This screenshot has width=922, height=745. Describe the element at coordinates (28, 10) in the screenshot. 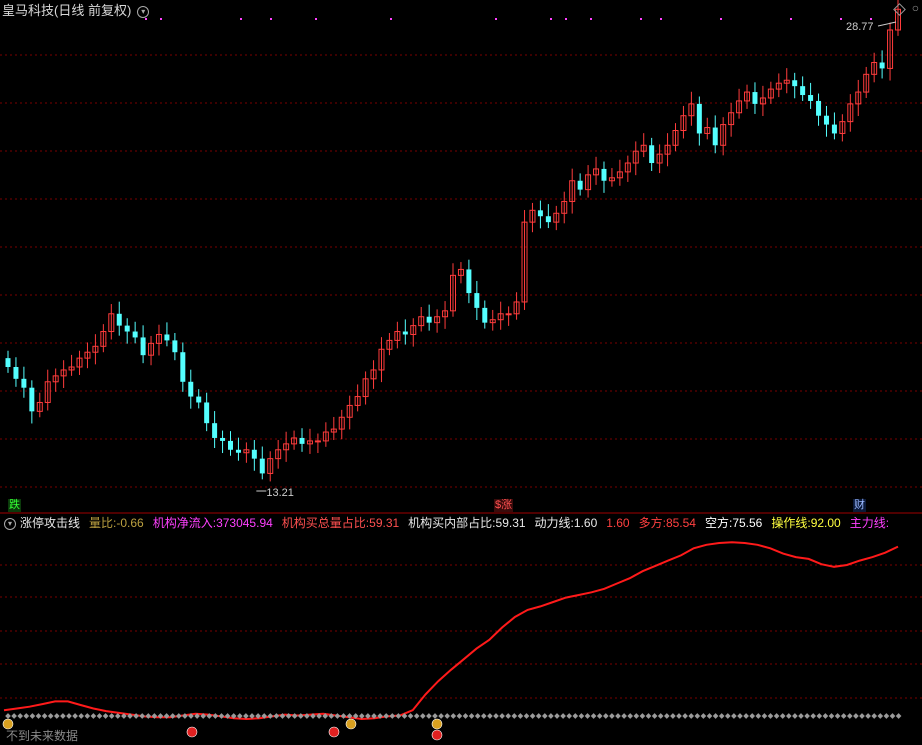

I see `stock-name: 皇马科技` at that location.